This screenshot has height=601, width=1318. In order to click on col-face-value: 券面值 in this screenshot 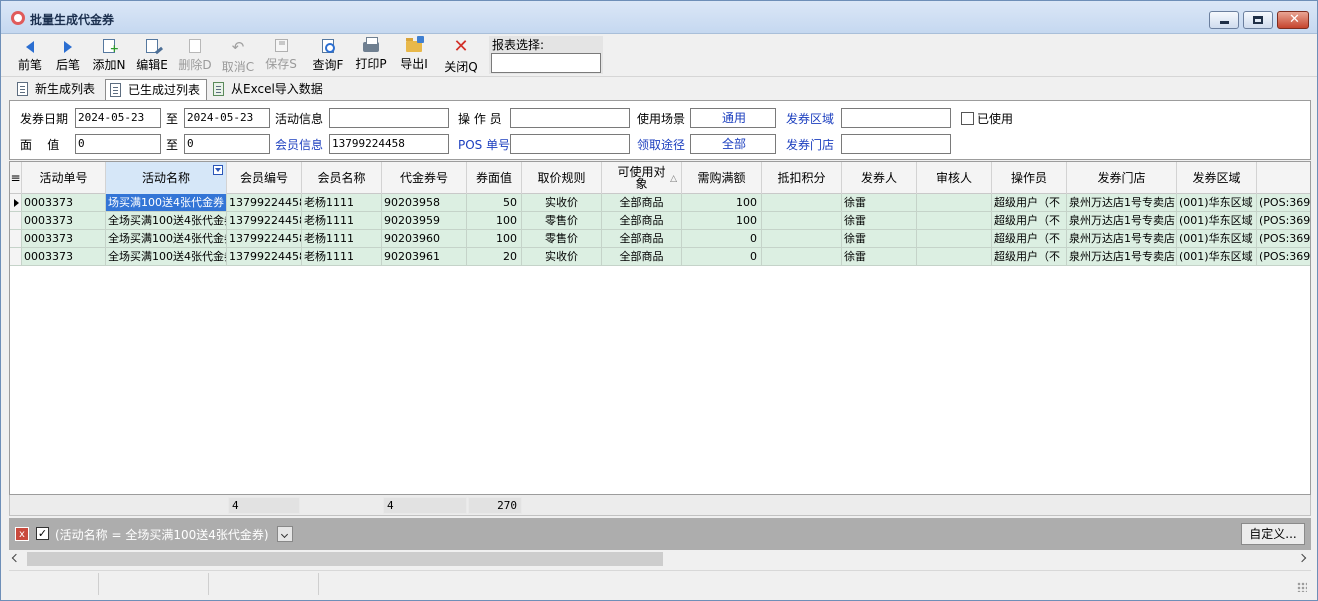, I will do `click(494, 178)`.